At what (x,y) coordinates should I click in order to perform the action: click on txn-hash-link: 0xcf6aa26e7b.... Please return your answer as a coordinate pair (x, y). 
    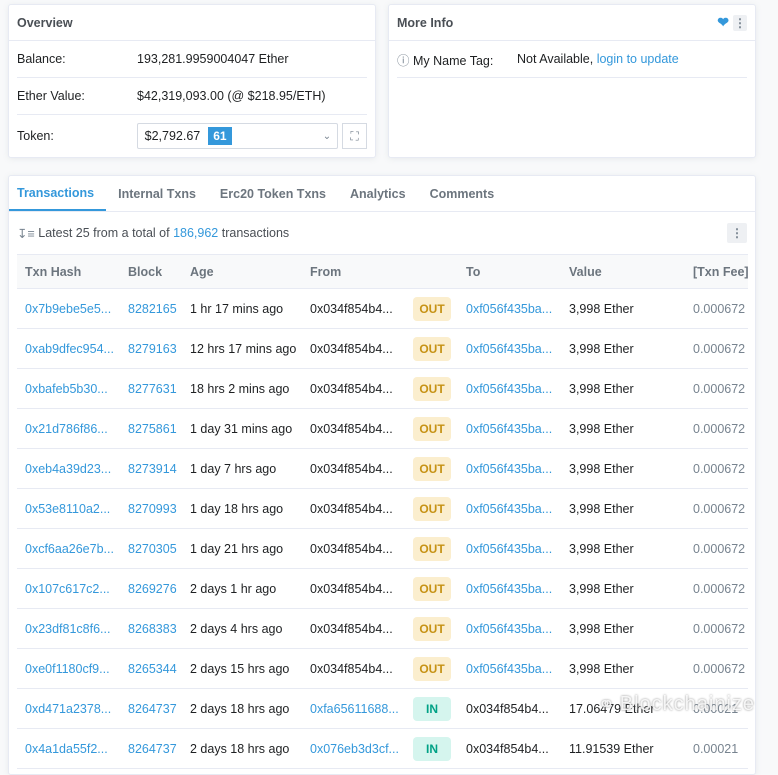
    Looking at the image, I should click on (69, 549).